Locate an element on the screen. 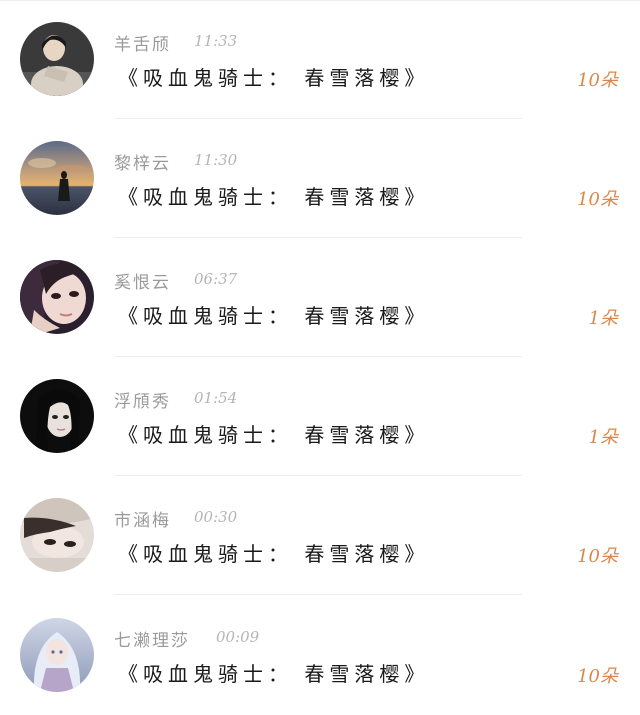  sender-name: 奚恨云 is located at coordinates (142, 283).